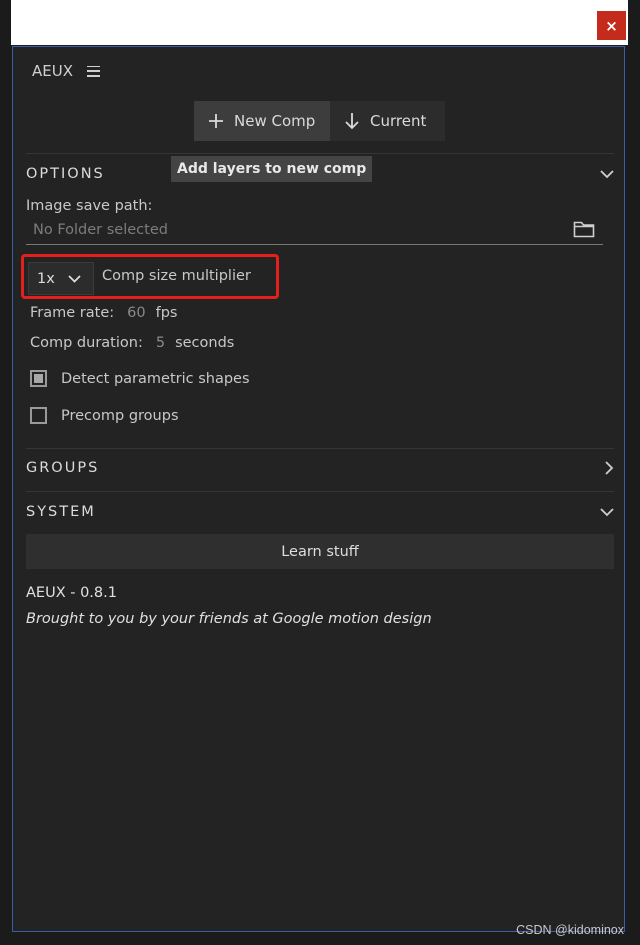 This screenshot has height=945, width=640. I want to click on precomp-groups-row: Precomp groups, so click(104, 415).